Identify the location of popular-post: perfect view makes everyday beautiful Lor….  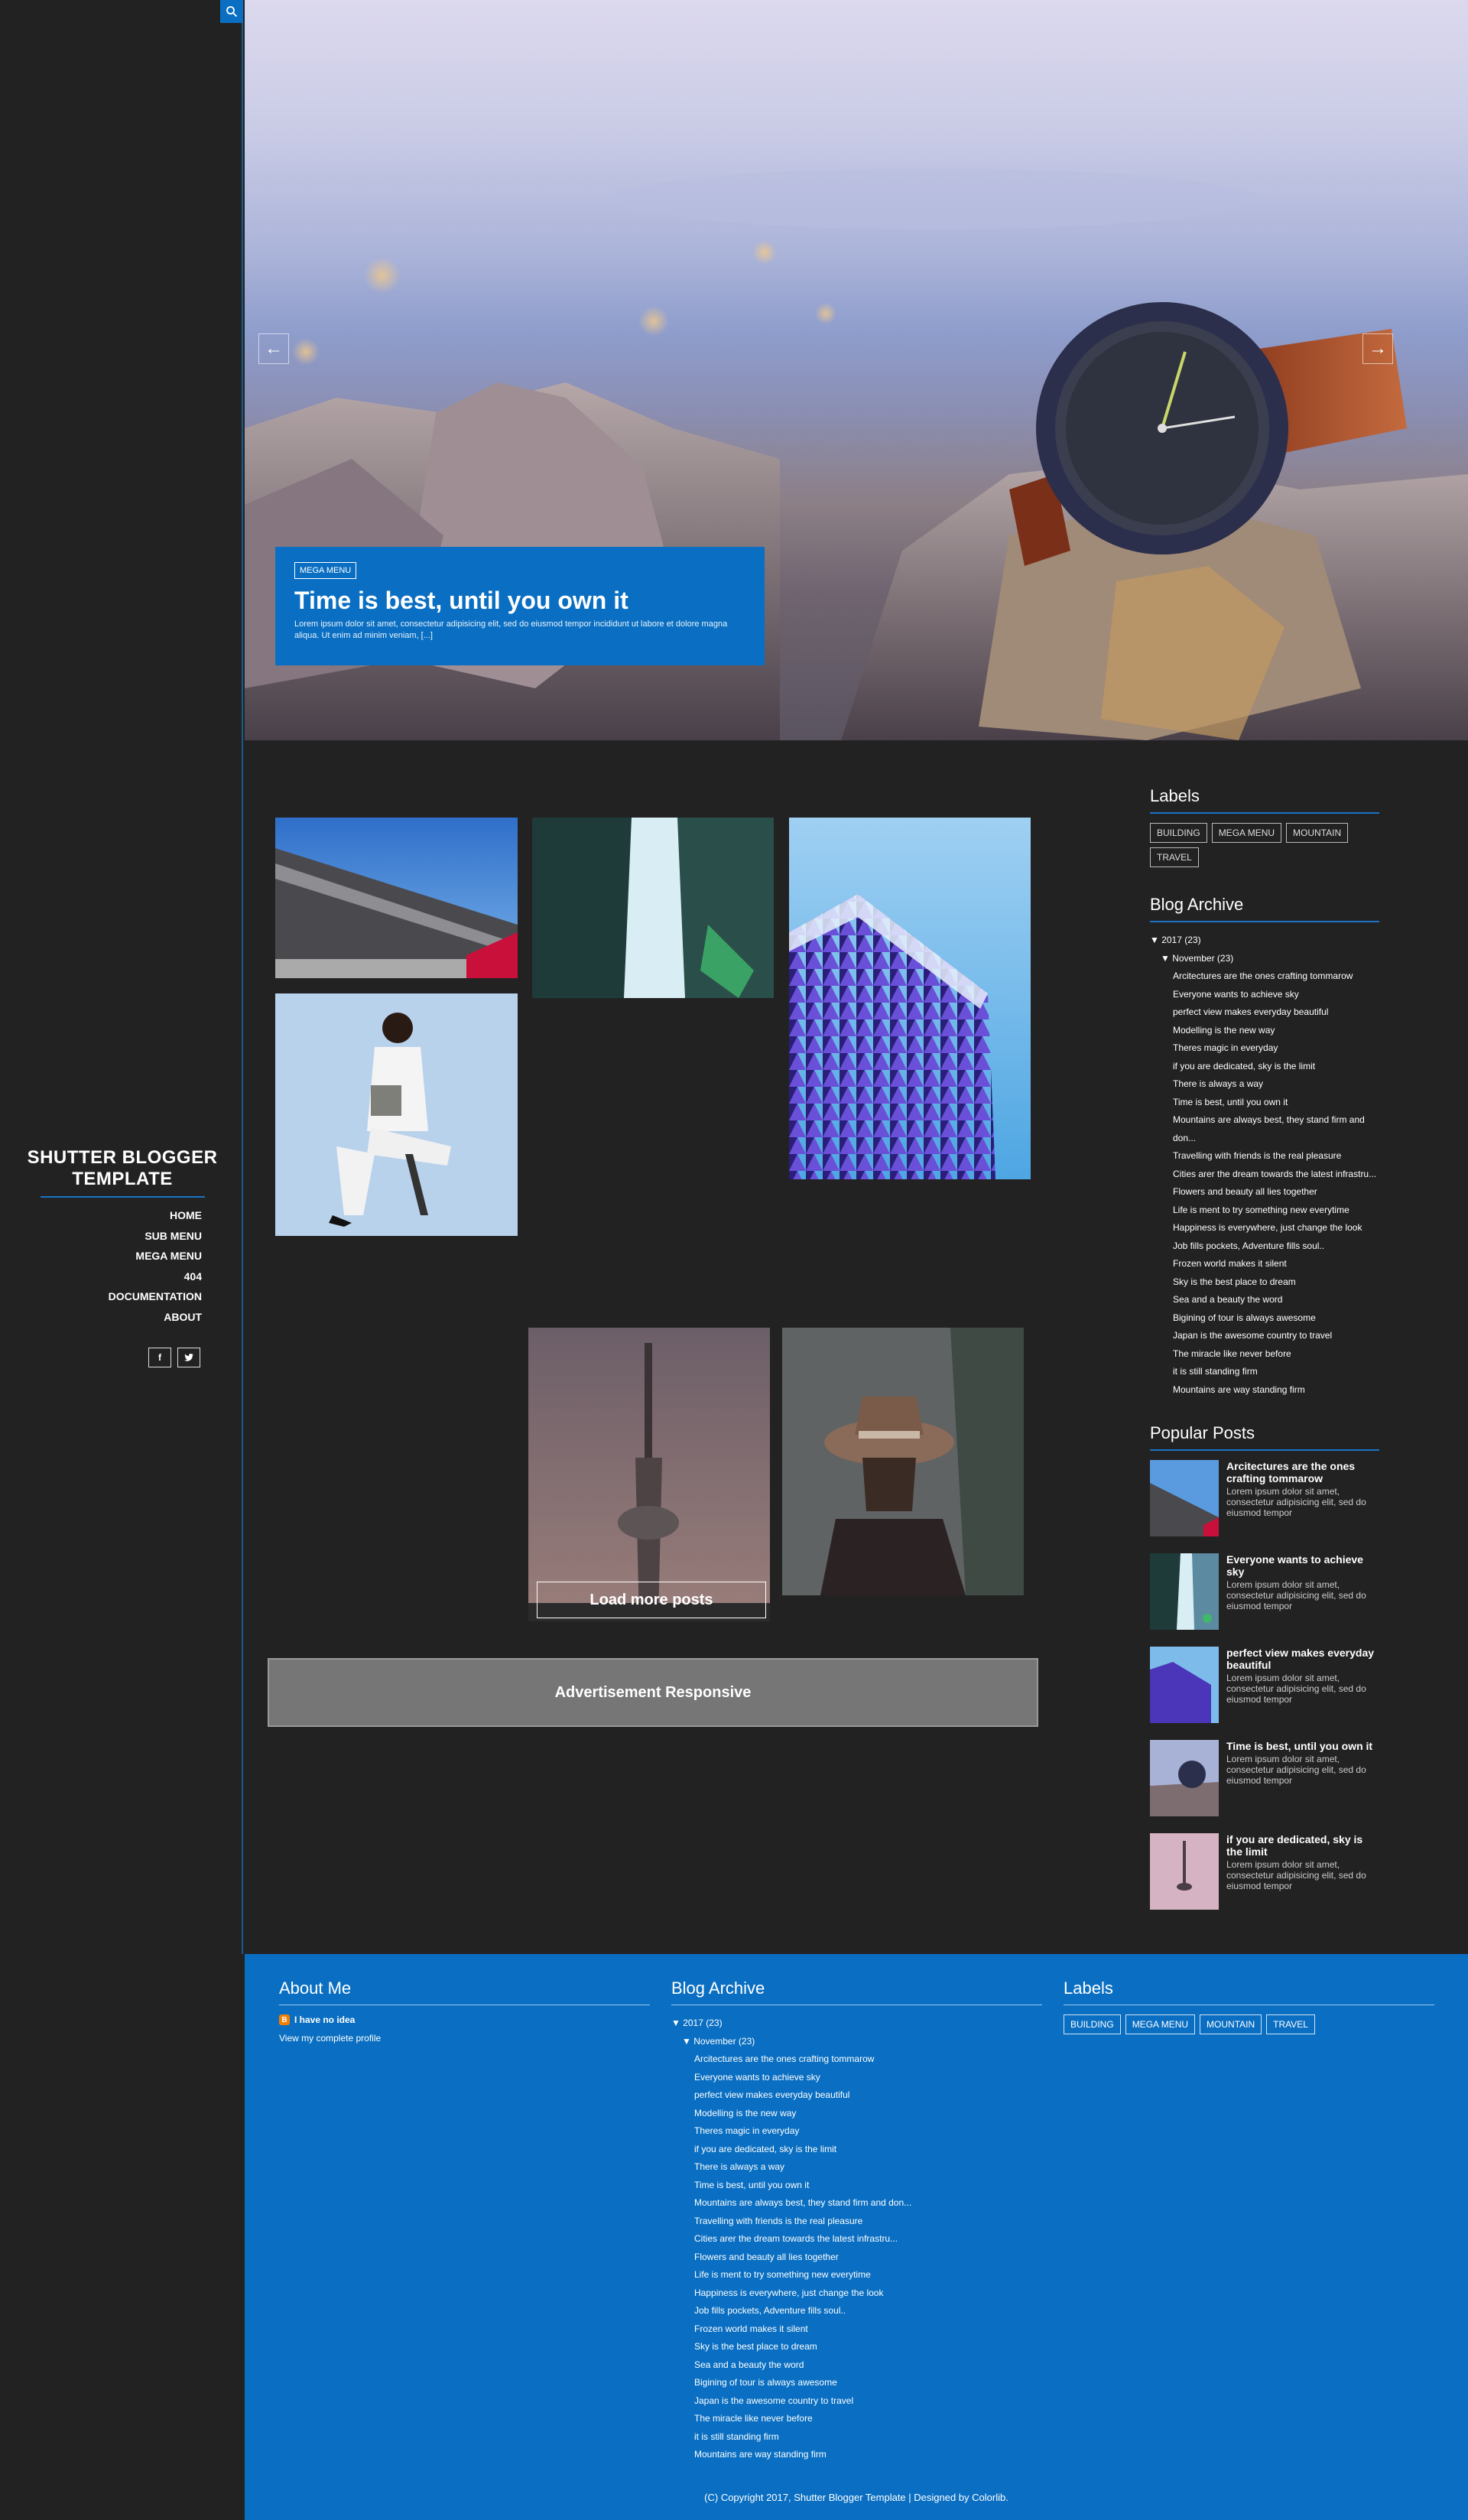
(1264, 1685).